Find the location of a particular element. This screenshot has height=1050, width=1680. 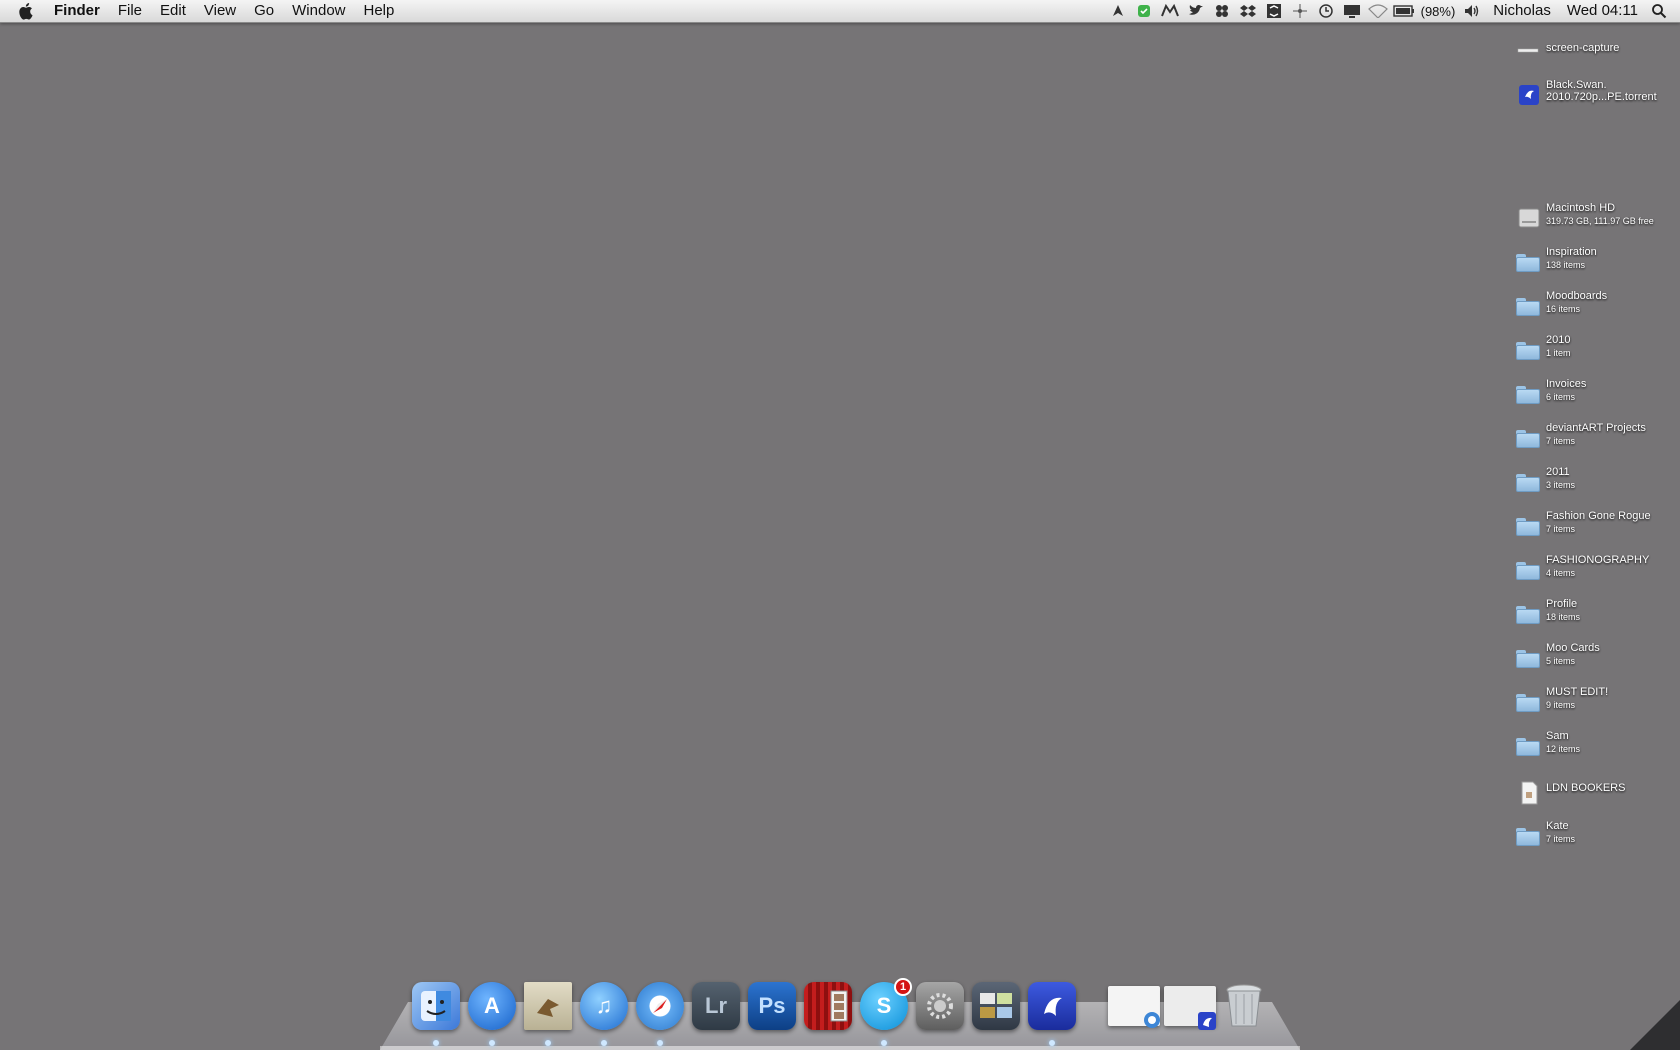

screen-capture-icon is located at coordinates (1531, 52).